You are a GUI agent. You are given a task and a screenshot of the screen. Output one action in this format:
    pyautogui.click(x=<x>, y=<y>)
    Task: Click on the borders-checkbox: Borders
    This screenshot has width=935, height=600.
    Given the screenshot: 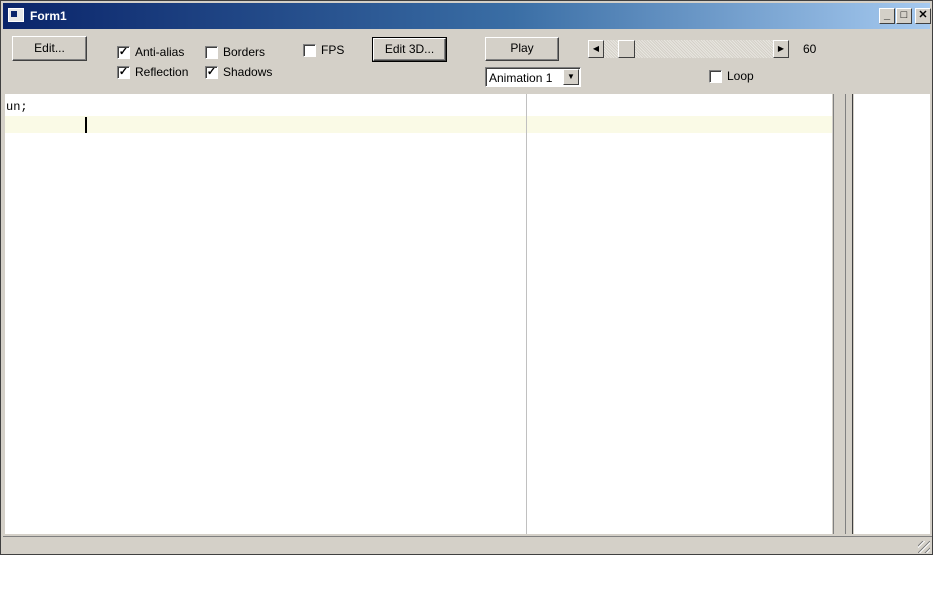 What is the action you would take?
    pyautogui.click(x=235, y=52)
    